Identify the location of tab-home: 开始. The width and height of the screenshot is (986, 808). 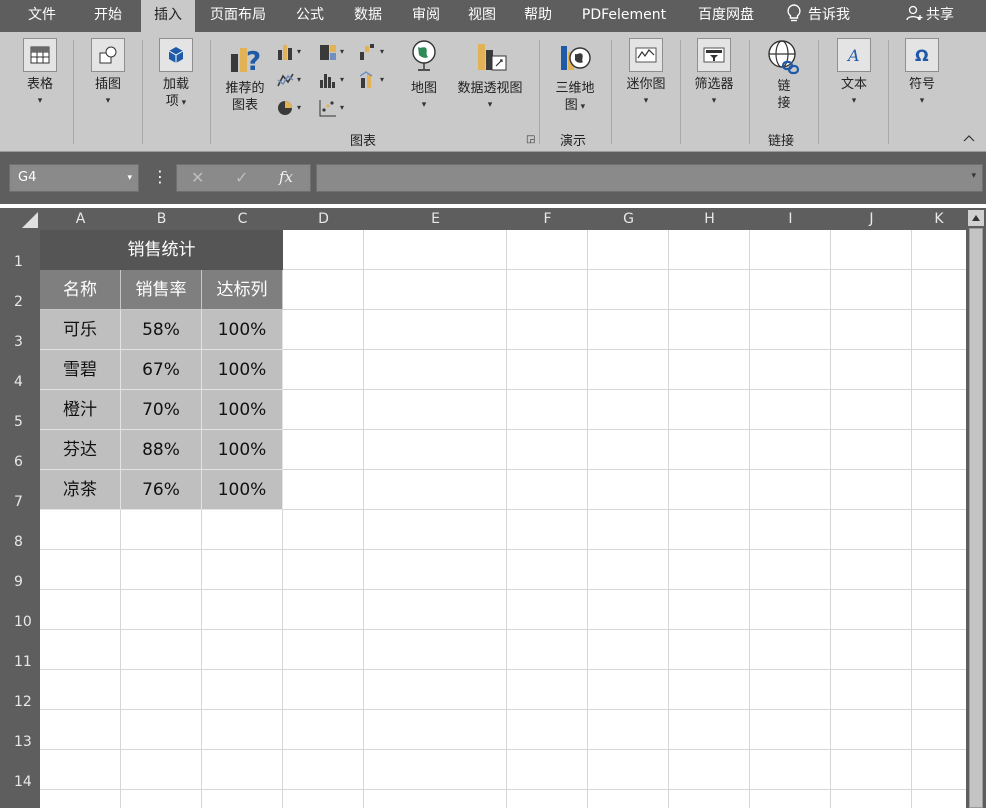
(108, 16).